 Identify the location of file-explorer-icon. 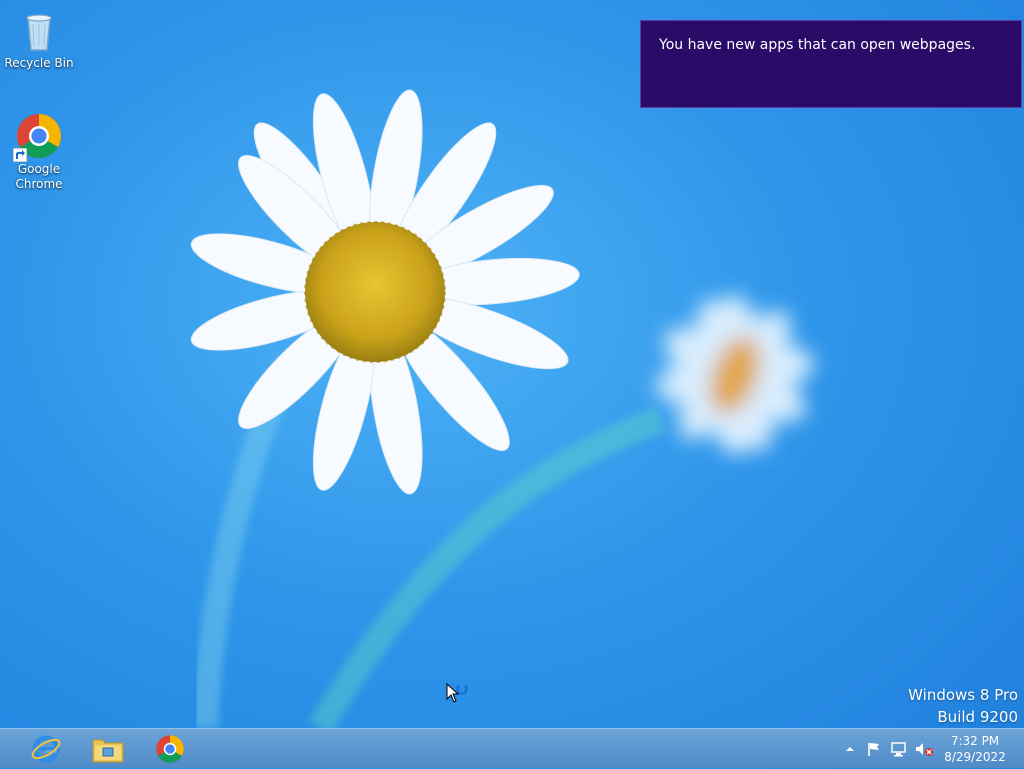
(108, 751).